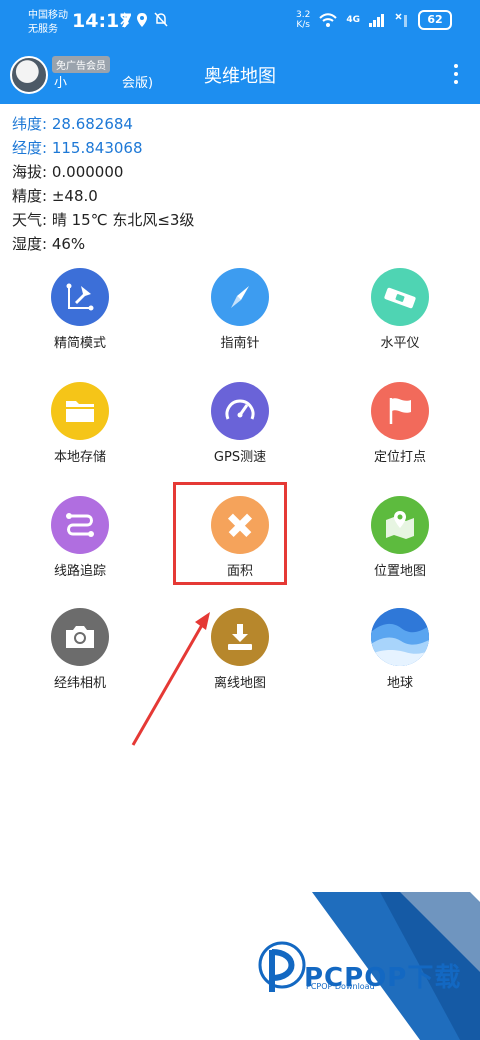 This screenshot has height=1040, width=480. Describe the element at coordinates (369, 966) in the screenshot. I see `watermark-graphic` at that location.